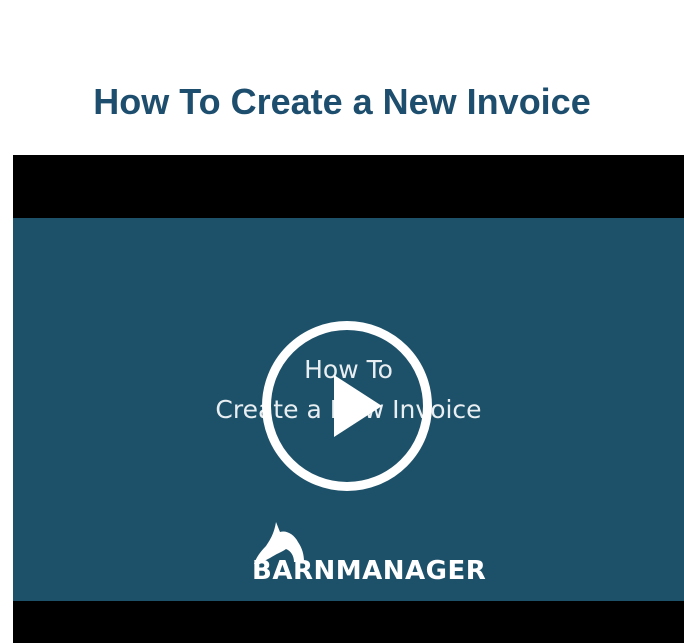  Describe the element at coordinates (369, 571) in the screenshot. I see `brand-name: BARNMANAGER` at that location.